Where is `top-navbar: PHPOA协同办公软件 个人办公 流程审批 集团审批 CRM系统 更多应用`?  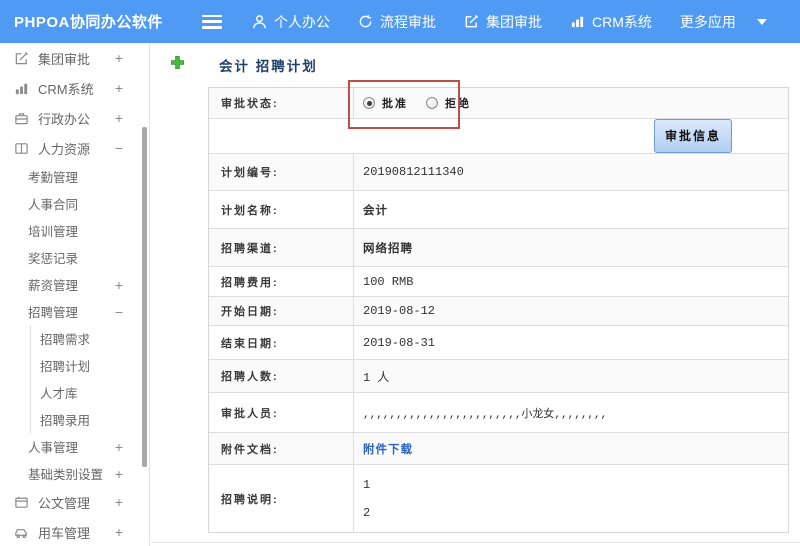
top-navbar: PHPOA协同办公软件 个人办公 流程审批 集团审批 CRM系统 更多应用 is located at coordinates (400, 21).